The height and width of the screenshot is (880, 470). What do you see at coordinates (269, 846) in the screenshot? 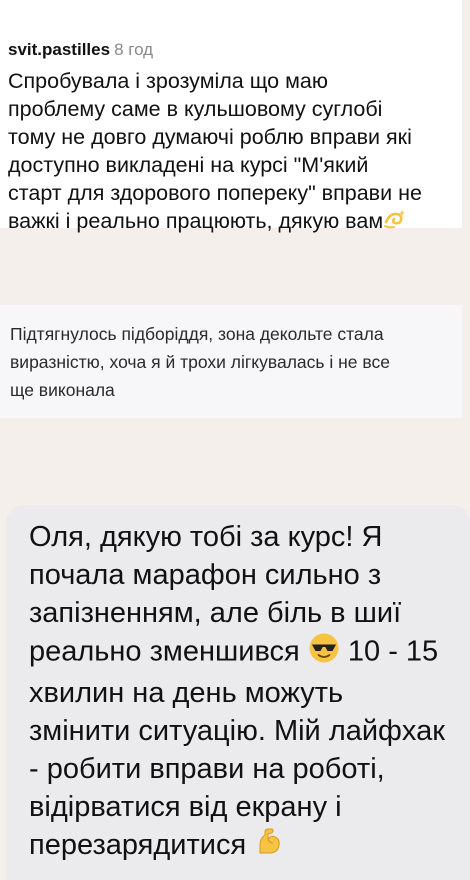
I see `flexed-biceps-emoji` at bounding box center [269, 846].